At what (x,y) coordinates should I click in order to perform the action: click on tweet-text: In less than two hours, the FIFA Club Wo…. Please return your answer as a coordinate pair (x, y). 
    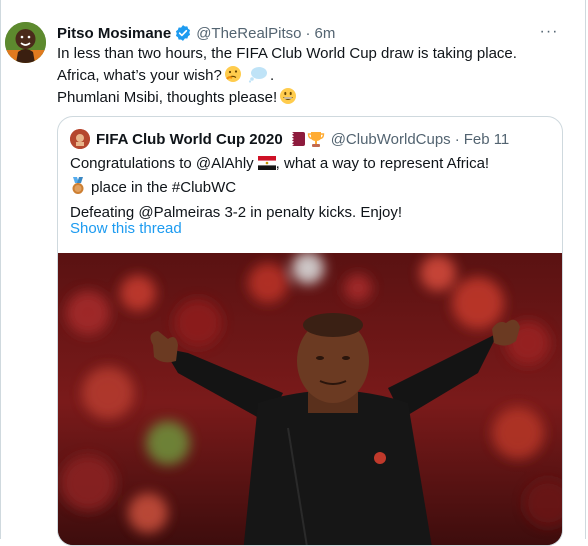
    Looking at the image, I should click on (312, 76).